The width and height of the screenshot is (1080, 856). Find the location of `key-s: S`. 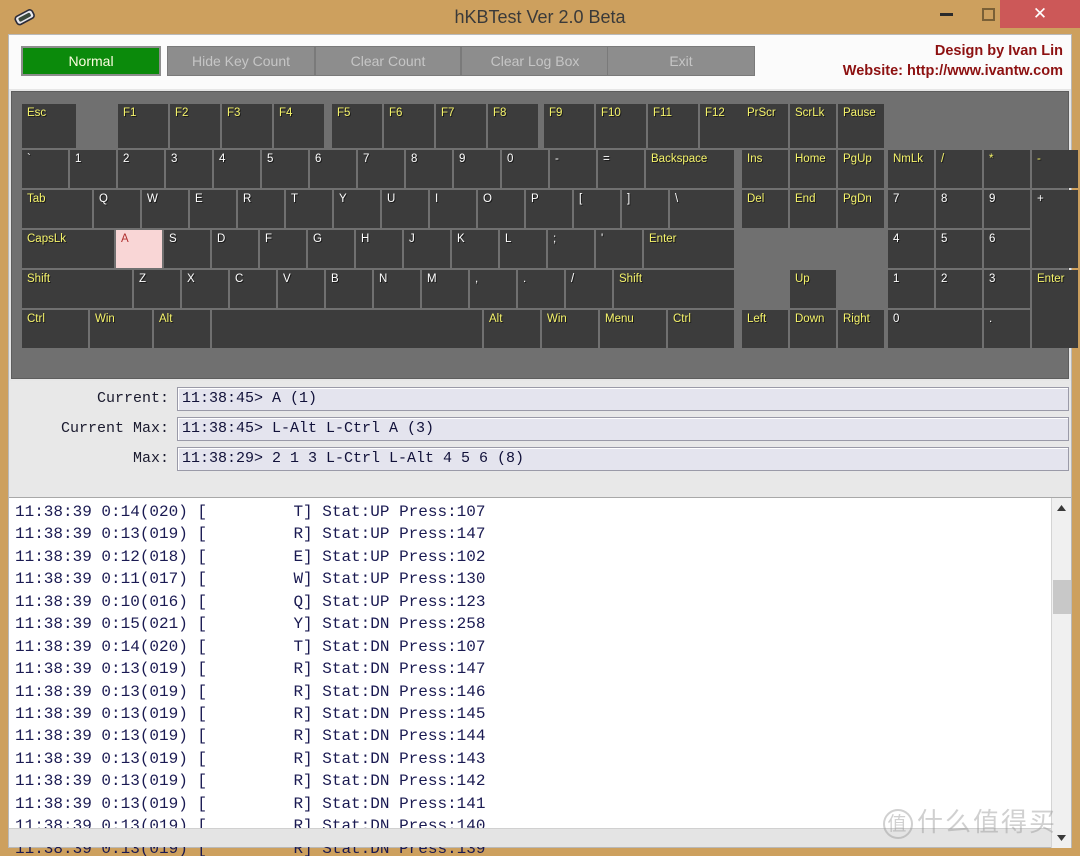

key-s: S is located at coordinates (187, 249).